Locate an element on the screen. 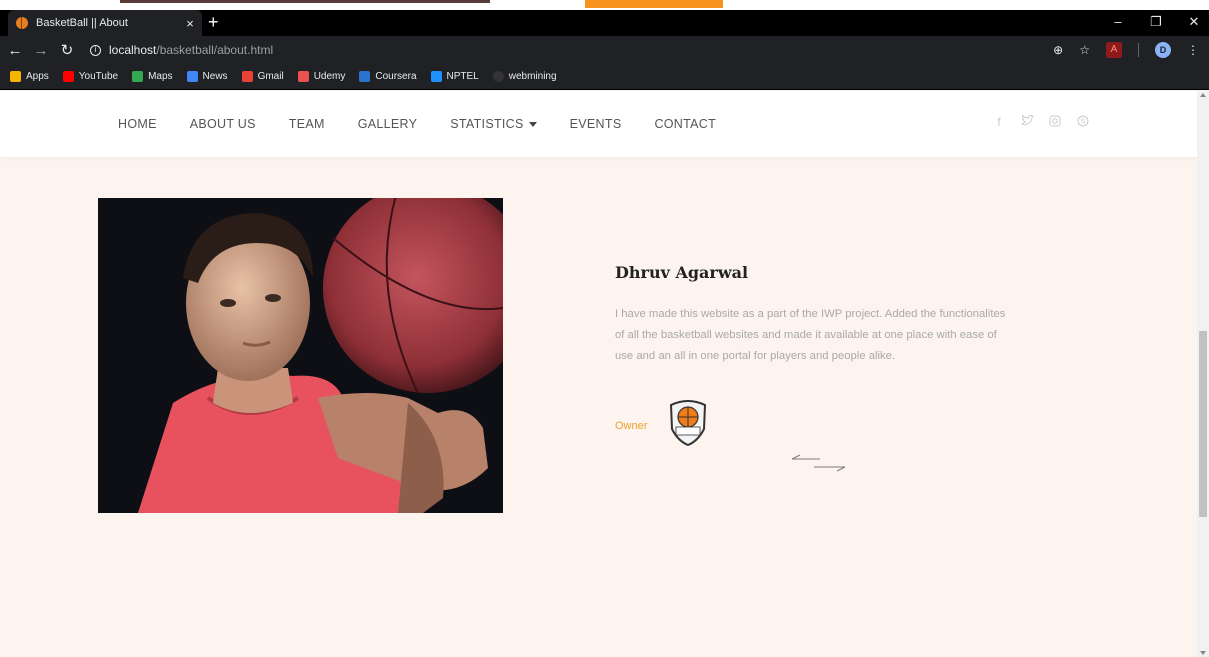  twitter-icon is located at coordinates (1027, 122).